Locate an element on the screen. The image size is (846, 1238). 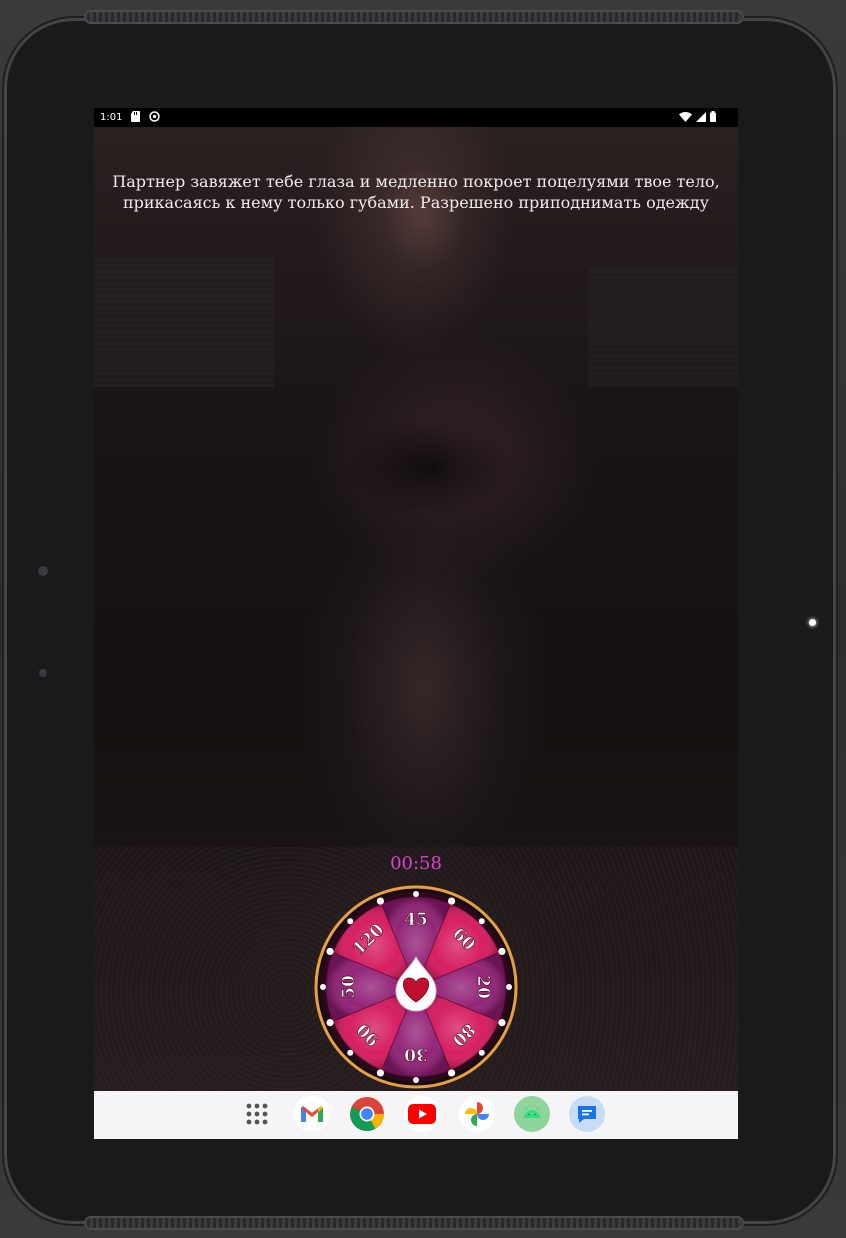
status-time: 1:01 is located at coordinates (111, 117).